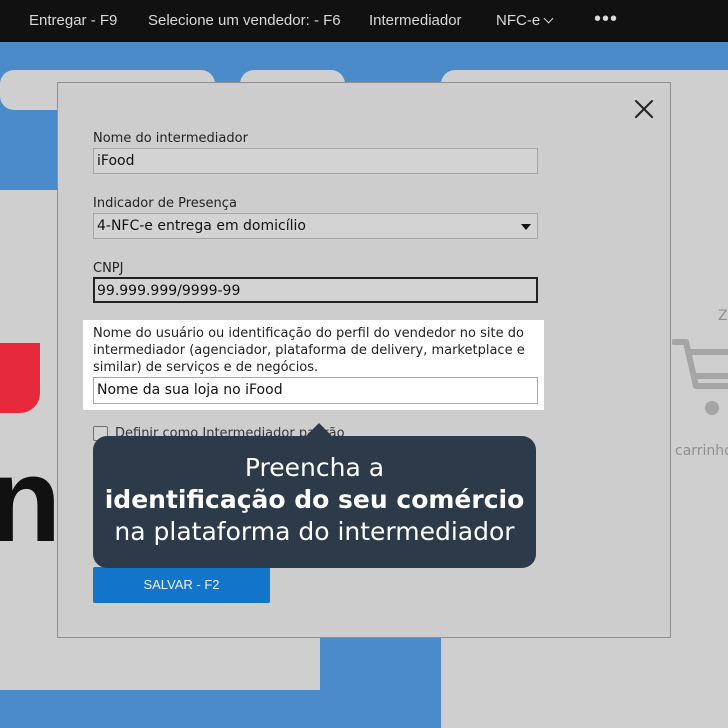 This screenshot has width=728, height=728. What do you see at coordinates (526, 227) in the screenshot?
I see `dropdown-caret-icon` at bounding box center [526, 227].